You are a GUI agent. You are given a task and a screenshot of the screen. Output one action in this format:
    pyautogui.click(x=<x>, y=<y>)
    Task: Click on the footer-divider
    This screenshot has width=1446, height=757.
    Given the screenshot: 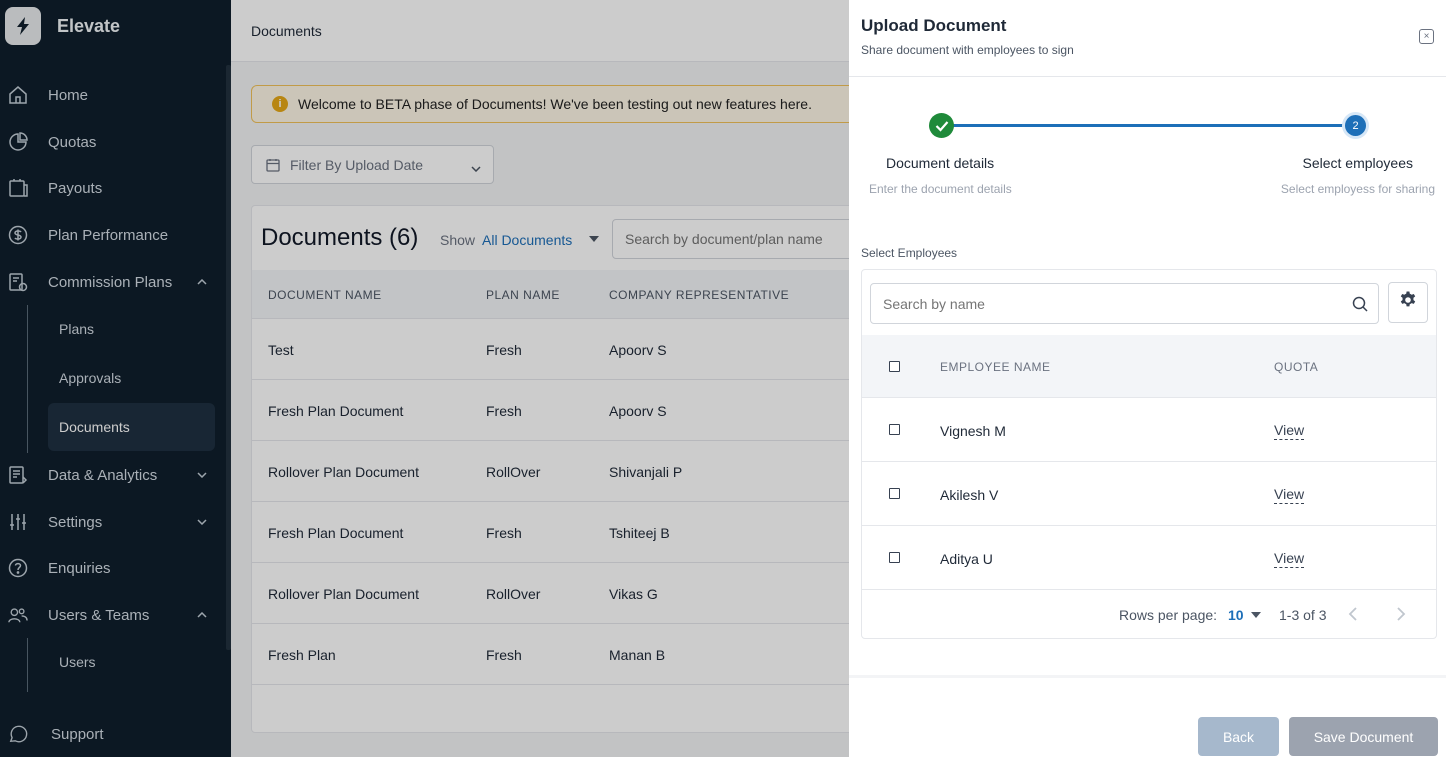 What is the action you would take?
    pyautogui.click(x=1147, y=676)
    